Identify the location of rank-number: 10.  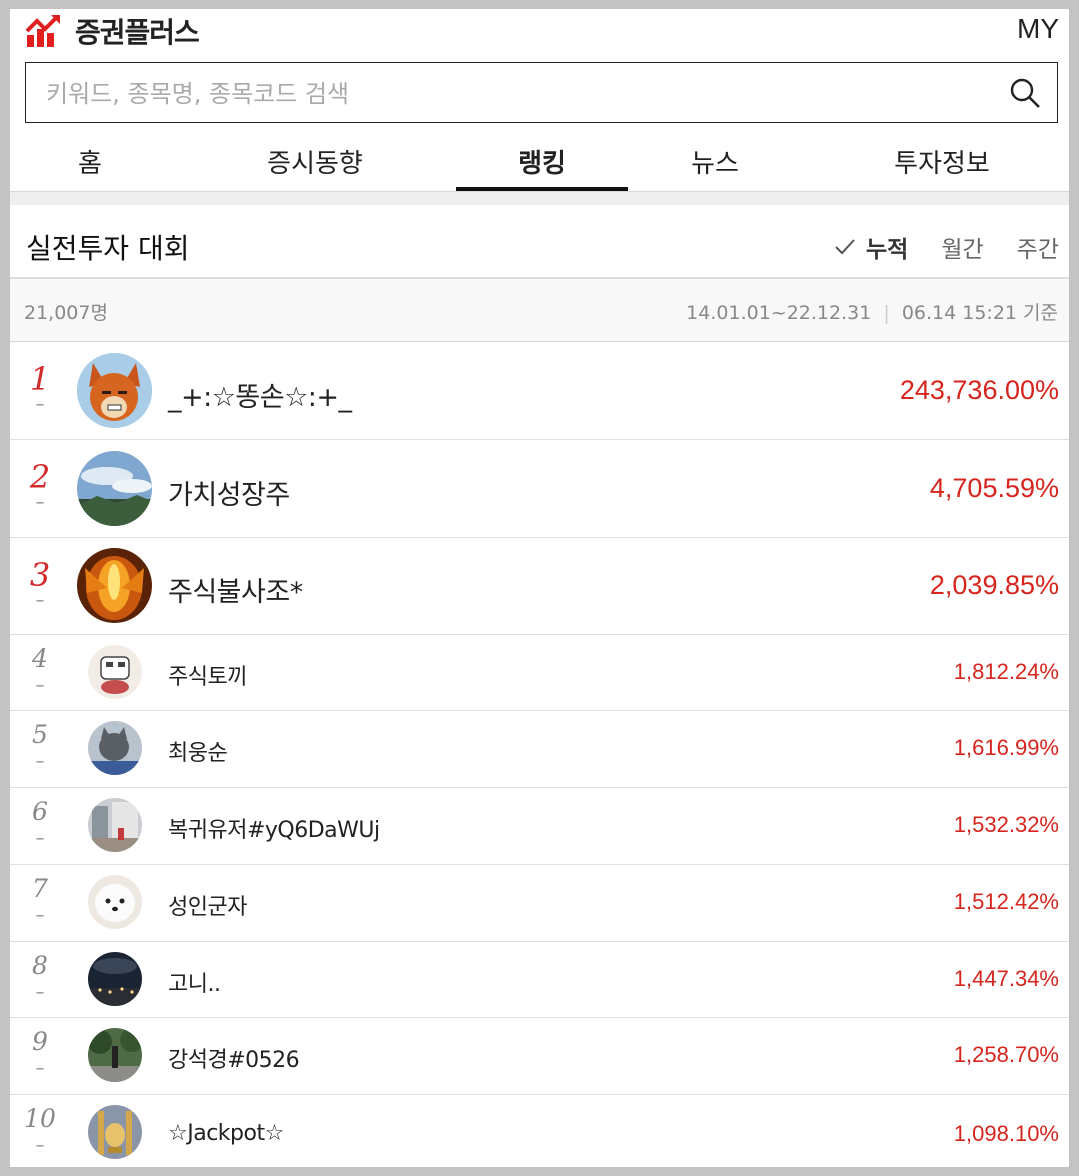
(40, 1118).